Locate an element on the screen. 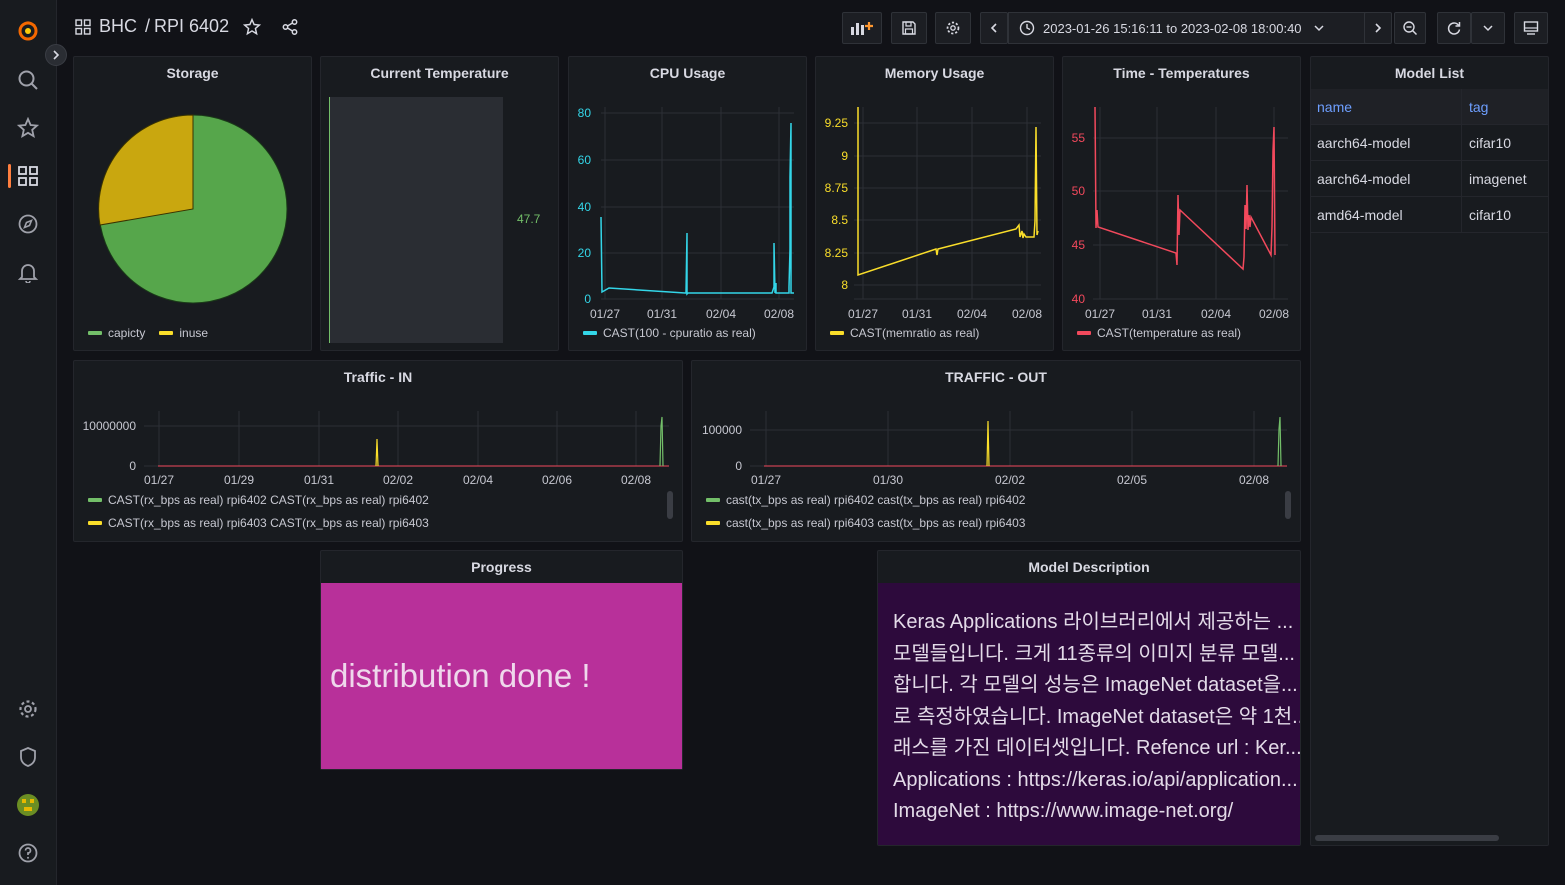 The height and width of the screenshot is (885, 1565). table-cell: amd64-model is located at coordinates (1360, 214).